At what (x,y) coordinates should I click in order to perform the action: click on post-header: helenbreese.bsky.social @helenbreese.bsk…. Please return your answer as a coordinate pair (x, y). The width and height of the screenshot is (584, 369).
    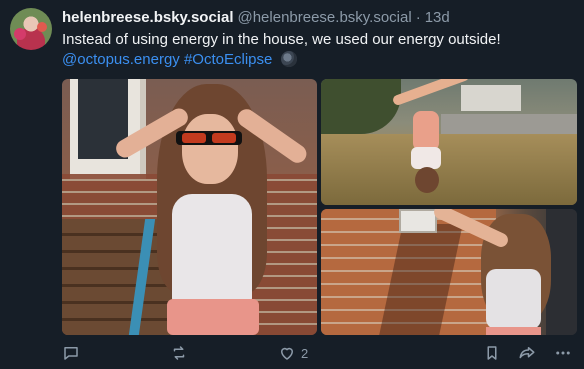
    Looking at the image, I should click on (256, 18).